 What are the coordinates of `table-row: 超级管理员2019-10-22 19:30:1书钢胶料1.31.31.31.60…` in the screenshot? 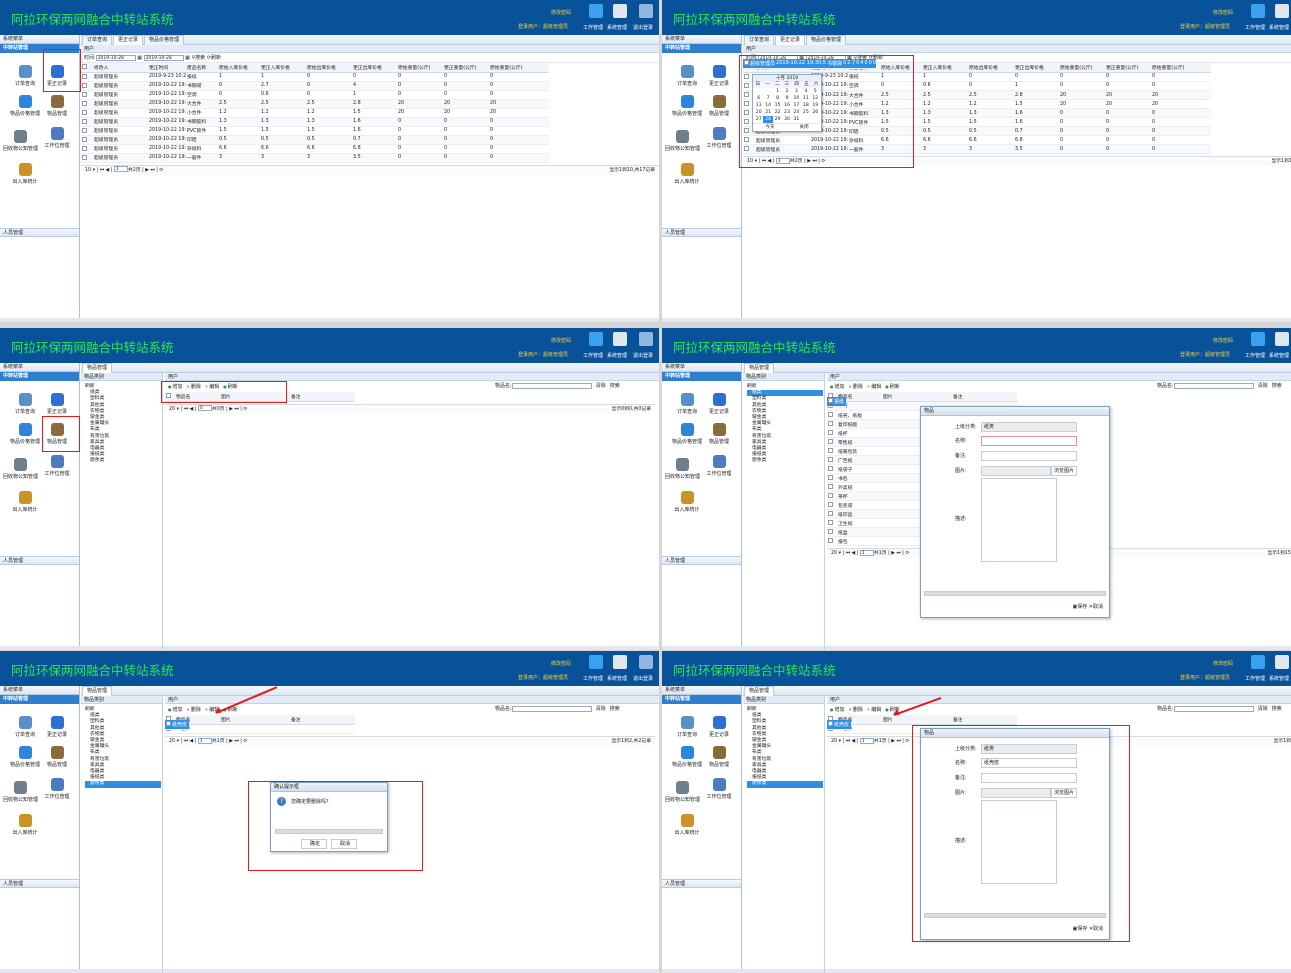 It's located at (315, 122).